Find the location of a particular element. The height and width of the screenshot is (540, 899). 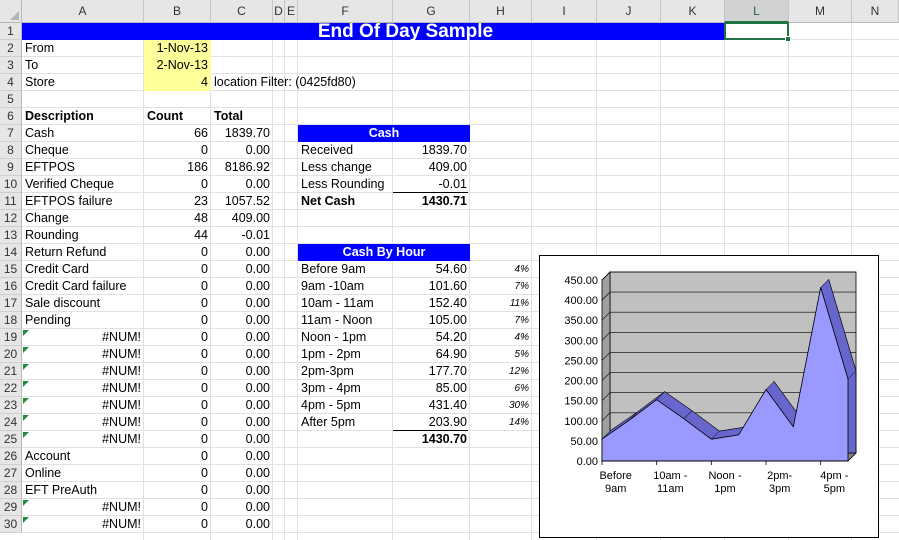

row-header-2: 2 is located at coordinates (11, 48).